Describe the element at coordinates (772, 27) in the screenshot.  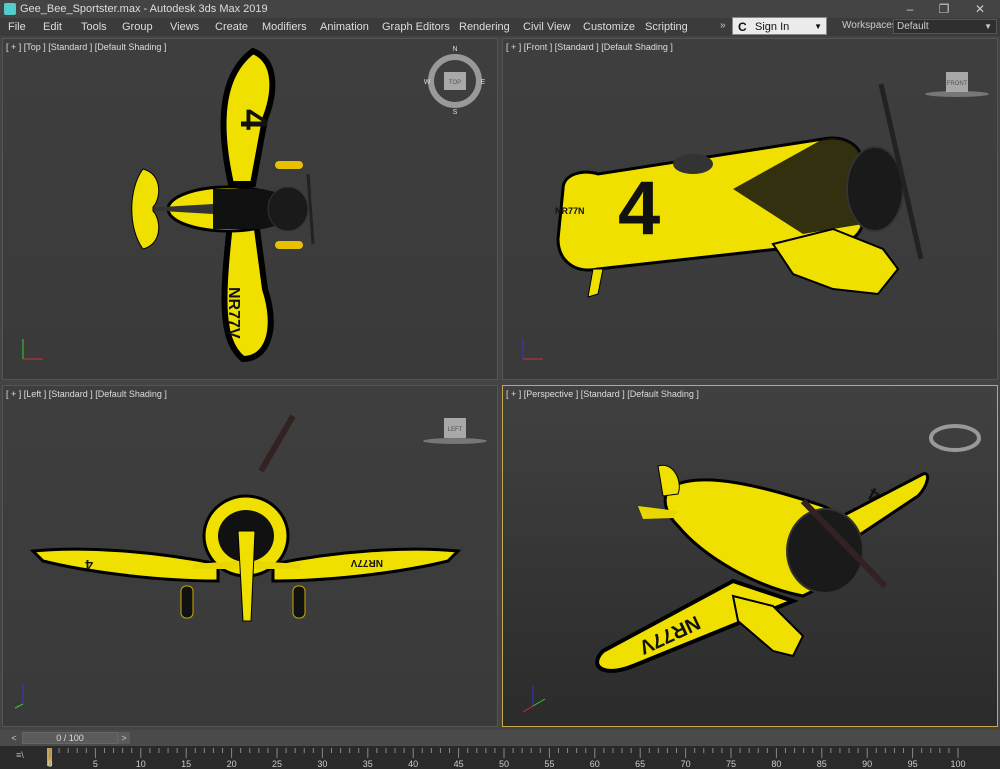
I see `sign-in-label: Sign In` at that location.